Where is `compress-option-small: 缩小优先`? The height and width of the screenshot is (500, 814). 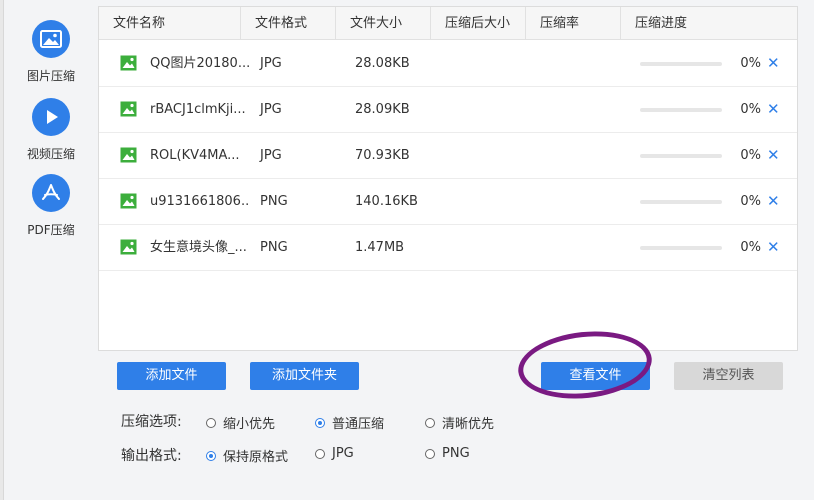
compress-option-small: 缩小优先 is located at coordinates (240, 422).